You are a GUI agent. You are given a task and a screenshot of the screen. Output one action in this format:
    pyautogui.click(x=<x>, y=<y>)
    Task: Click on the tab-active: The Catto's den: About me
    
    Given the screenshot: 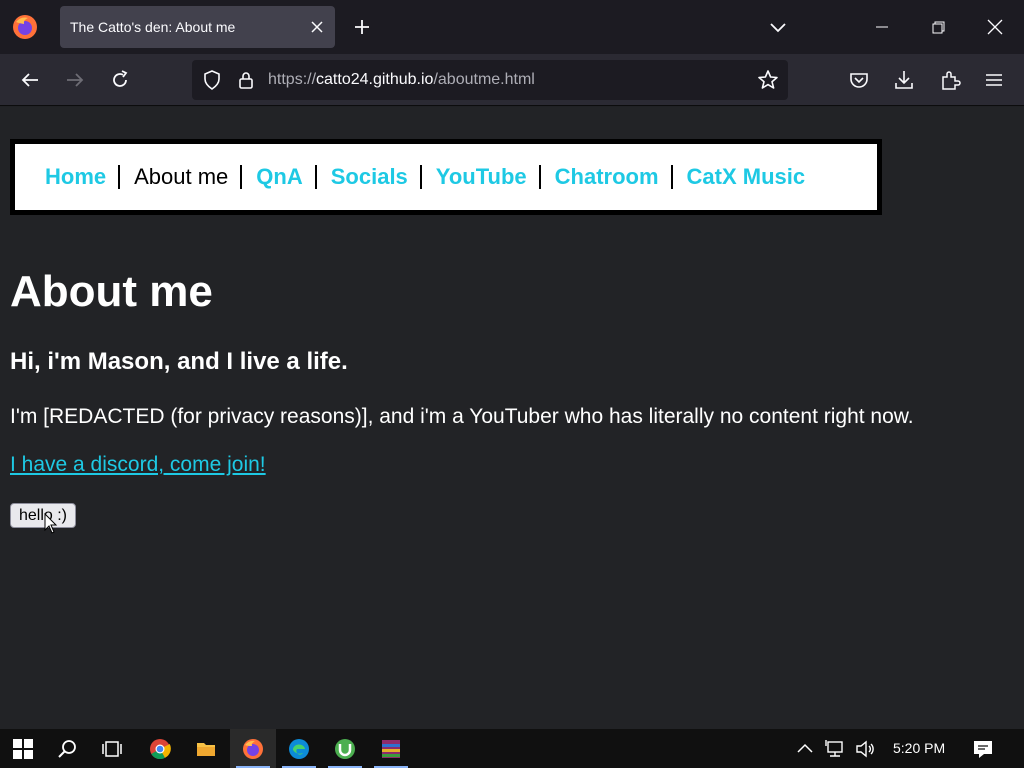 What is the action you would take?
    pyautogui.click(x=197, y=27)
    